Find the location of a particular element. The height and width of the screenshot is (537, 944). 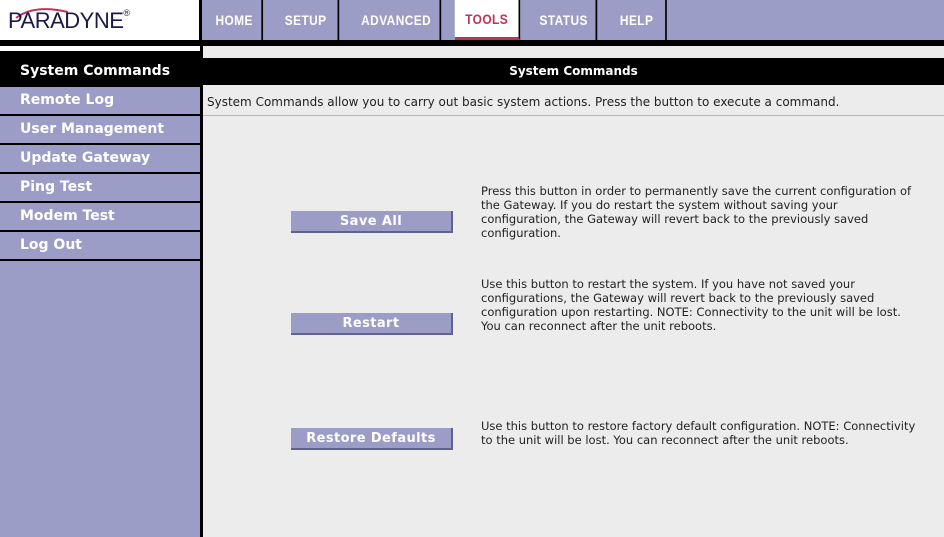

tab-setup: SETUP is located at coordinates (307, 20).